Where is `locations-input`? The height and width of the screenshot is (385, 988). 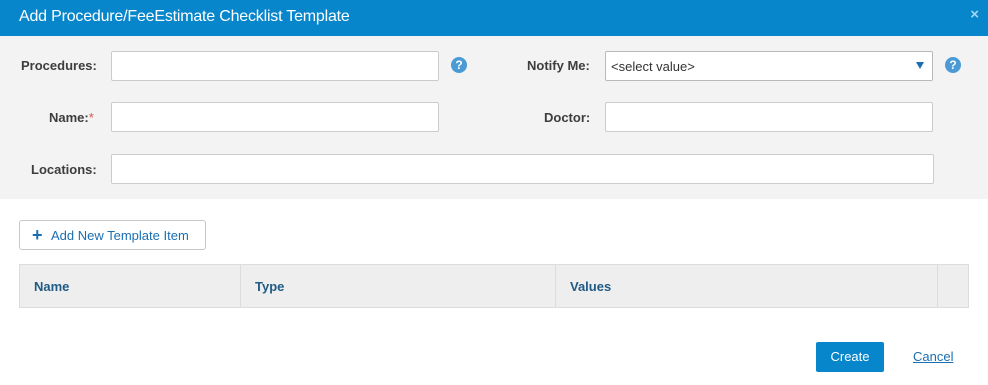
locations-input is located at coordinates (522, 169).